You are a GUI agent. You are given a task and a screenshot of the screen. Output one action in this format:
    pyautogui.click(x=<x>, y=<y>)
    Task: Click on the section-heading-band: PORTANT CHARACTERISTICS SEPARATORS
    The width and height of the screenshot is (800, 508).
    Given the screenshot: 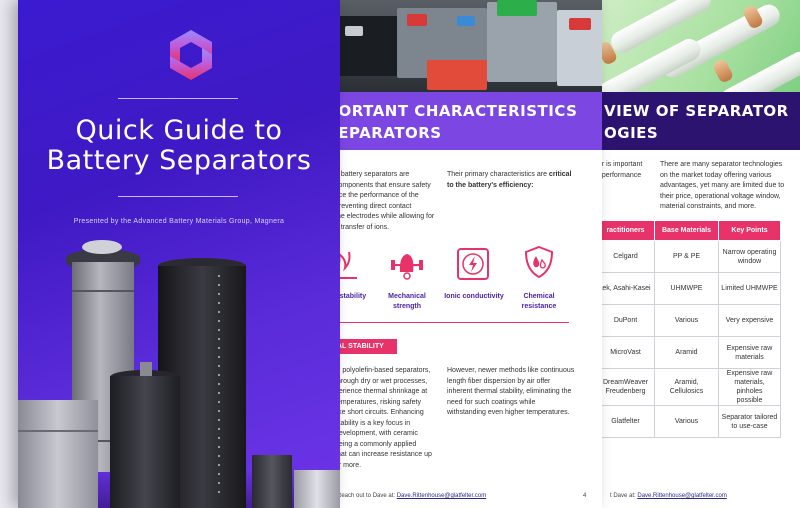 What is the action you would take?
    pyautogui.click(x=469, y=121)
    